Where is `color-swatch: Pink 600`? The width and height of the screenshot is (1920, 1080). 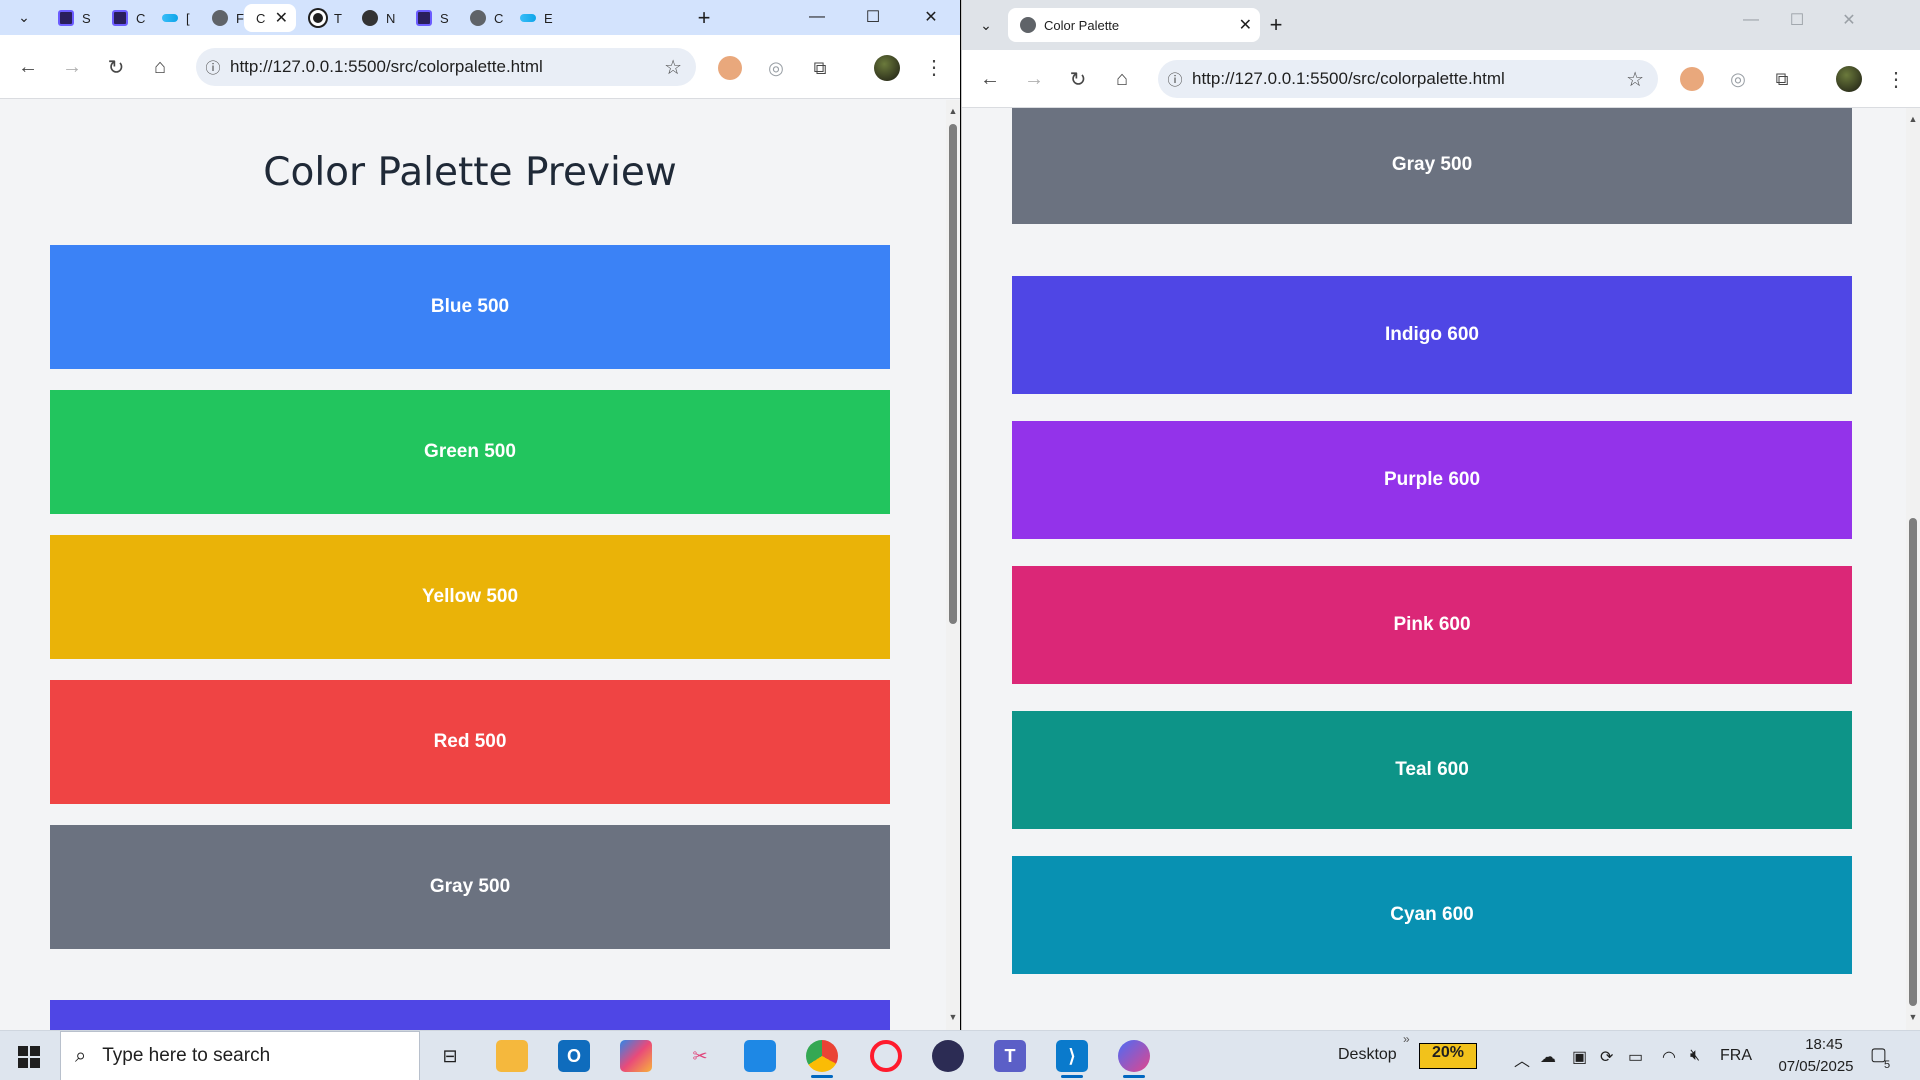 color-swatch: Pink 600 is located at coordinates (1432, 625).